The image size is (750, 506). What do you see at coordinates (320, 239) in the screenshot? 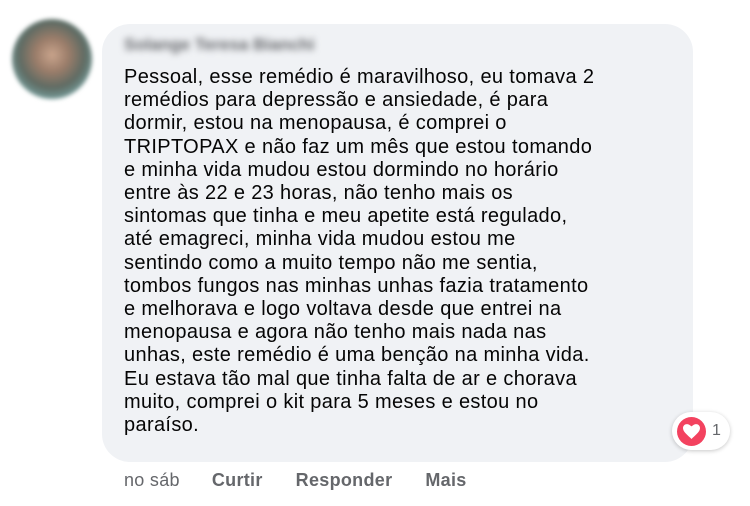
I see `comment-line: até emagreci, minha vida mudou estou me` at bounding box center [320, 239].